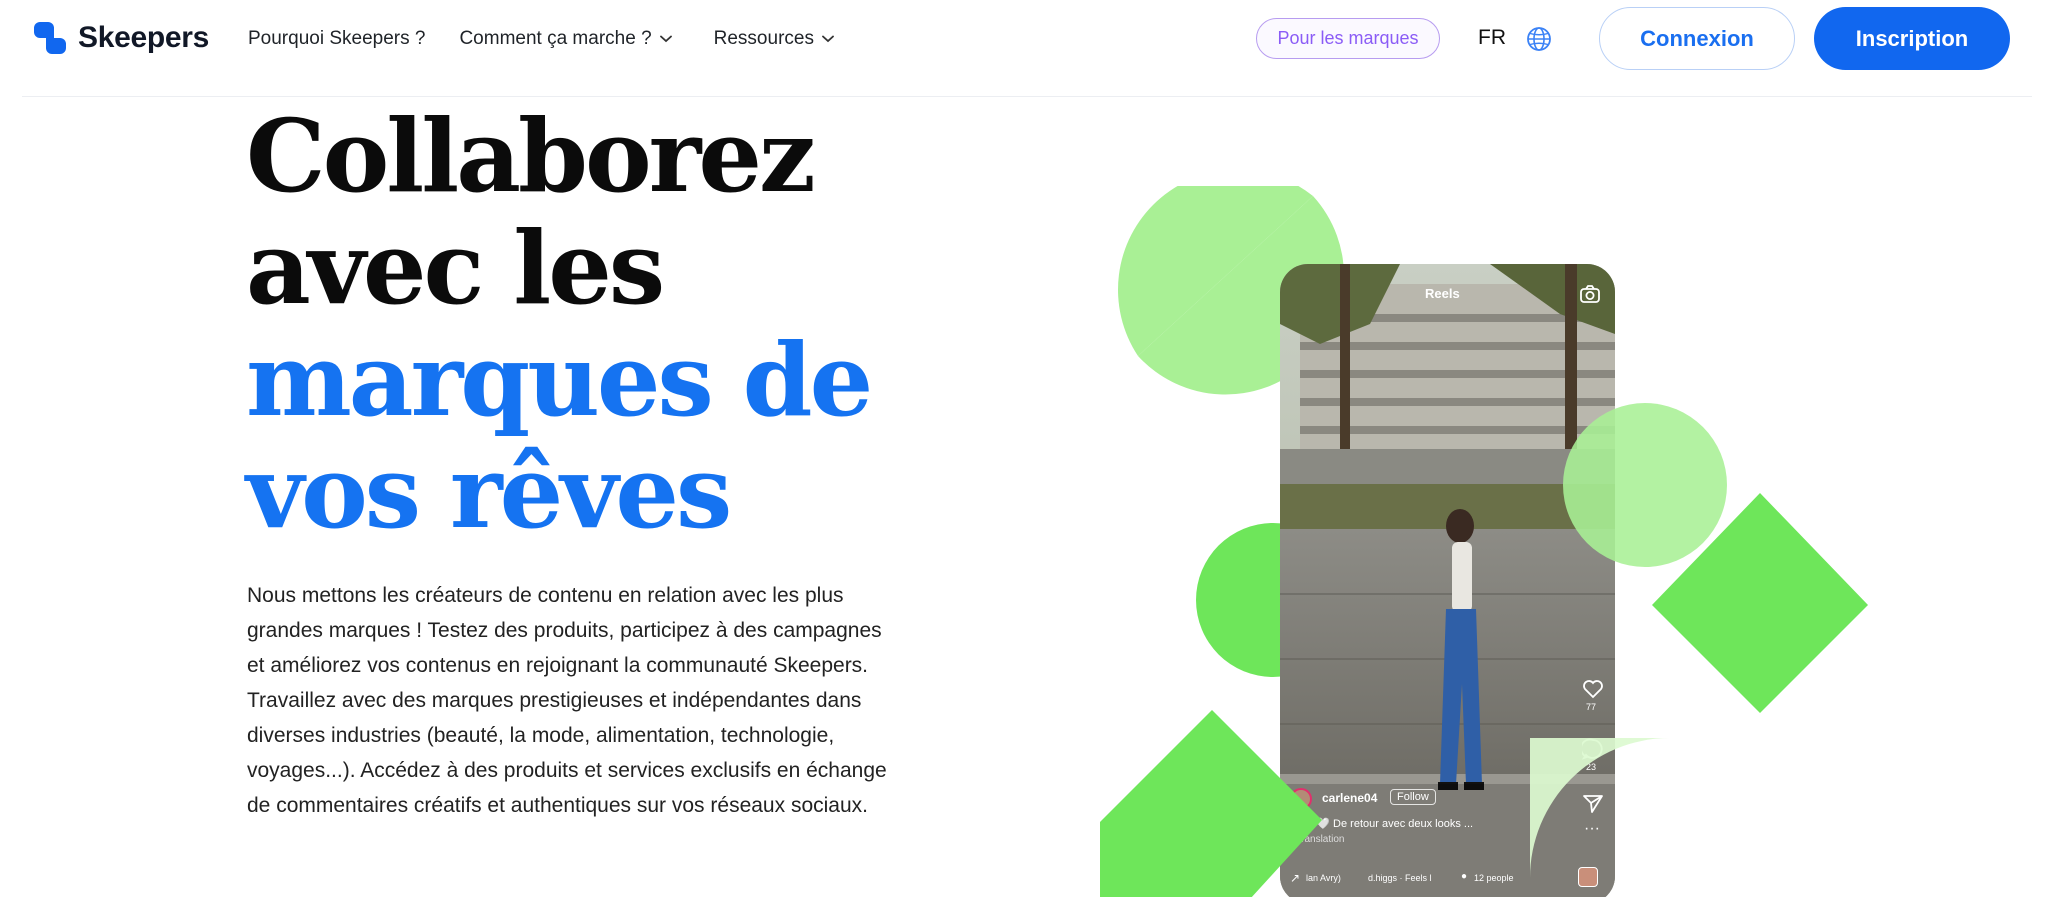  Describe the element at coordinates (555, 38) in the screenshot. I see `nav-how-it-works-label: Comment ça marche ?` at that location.